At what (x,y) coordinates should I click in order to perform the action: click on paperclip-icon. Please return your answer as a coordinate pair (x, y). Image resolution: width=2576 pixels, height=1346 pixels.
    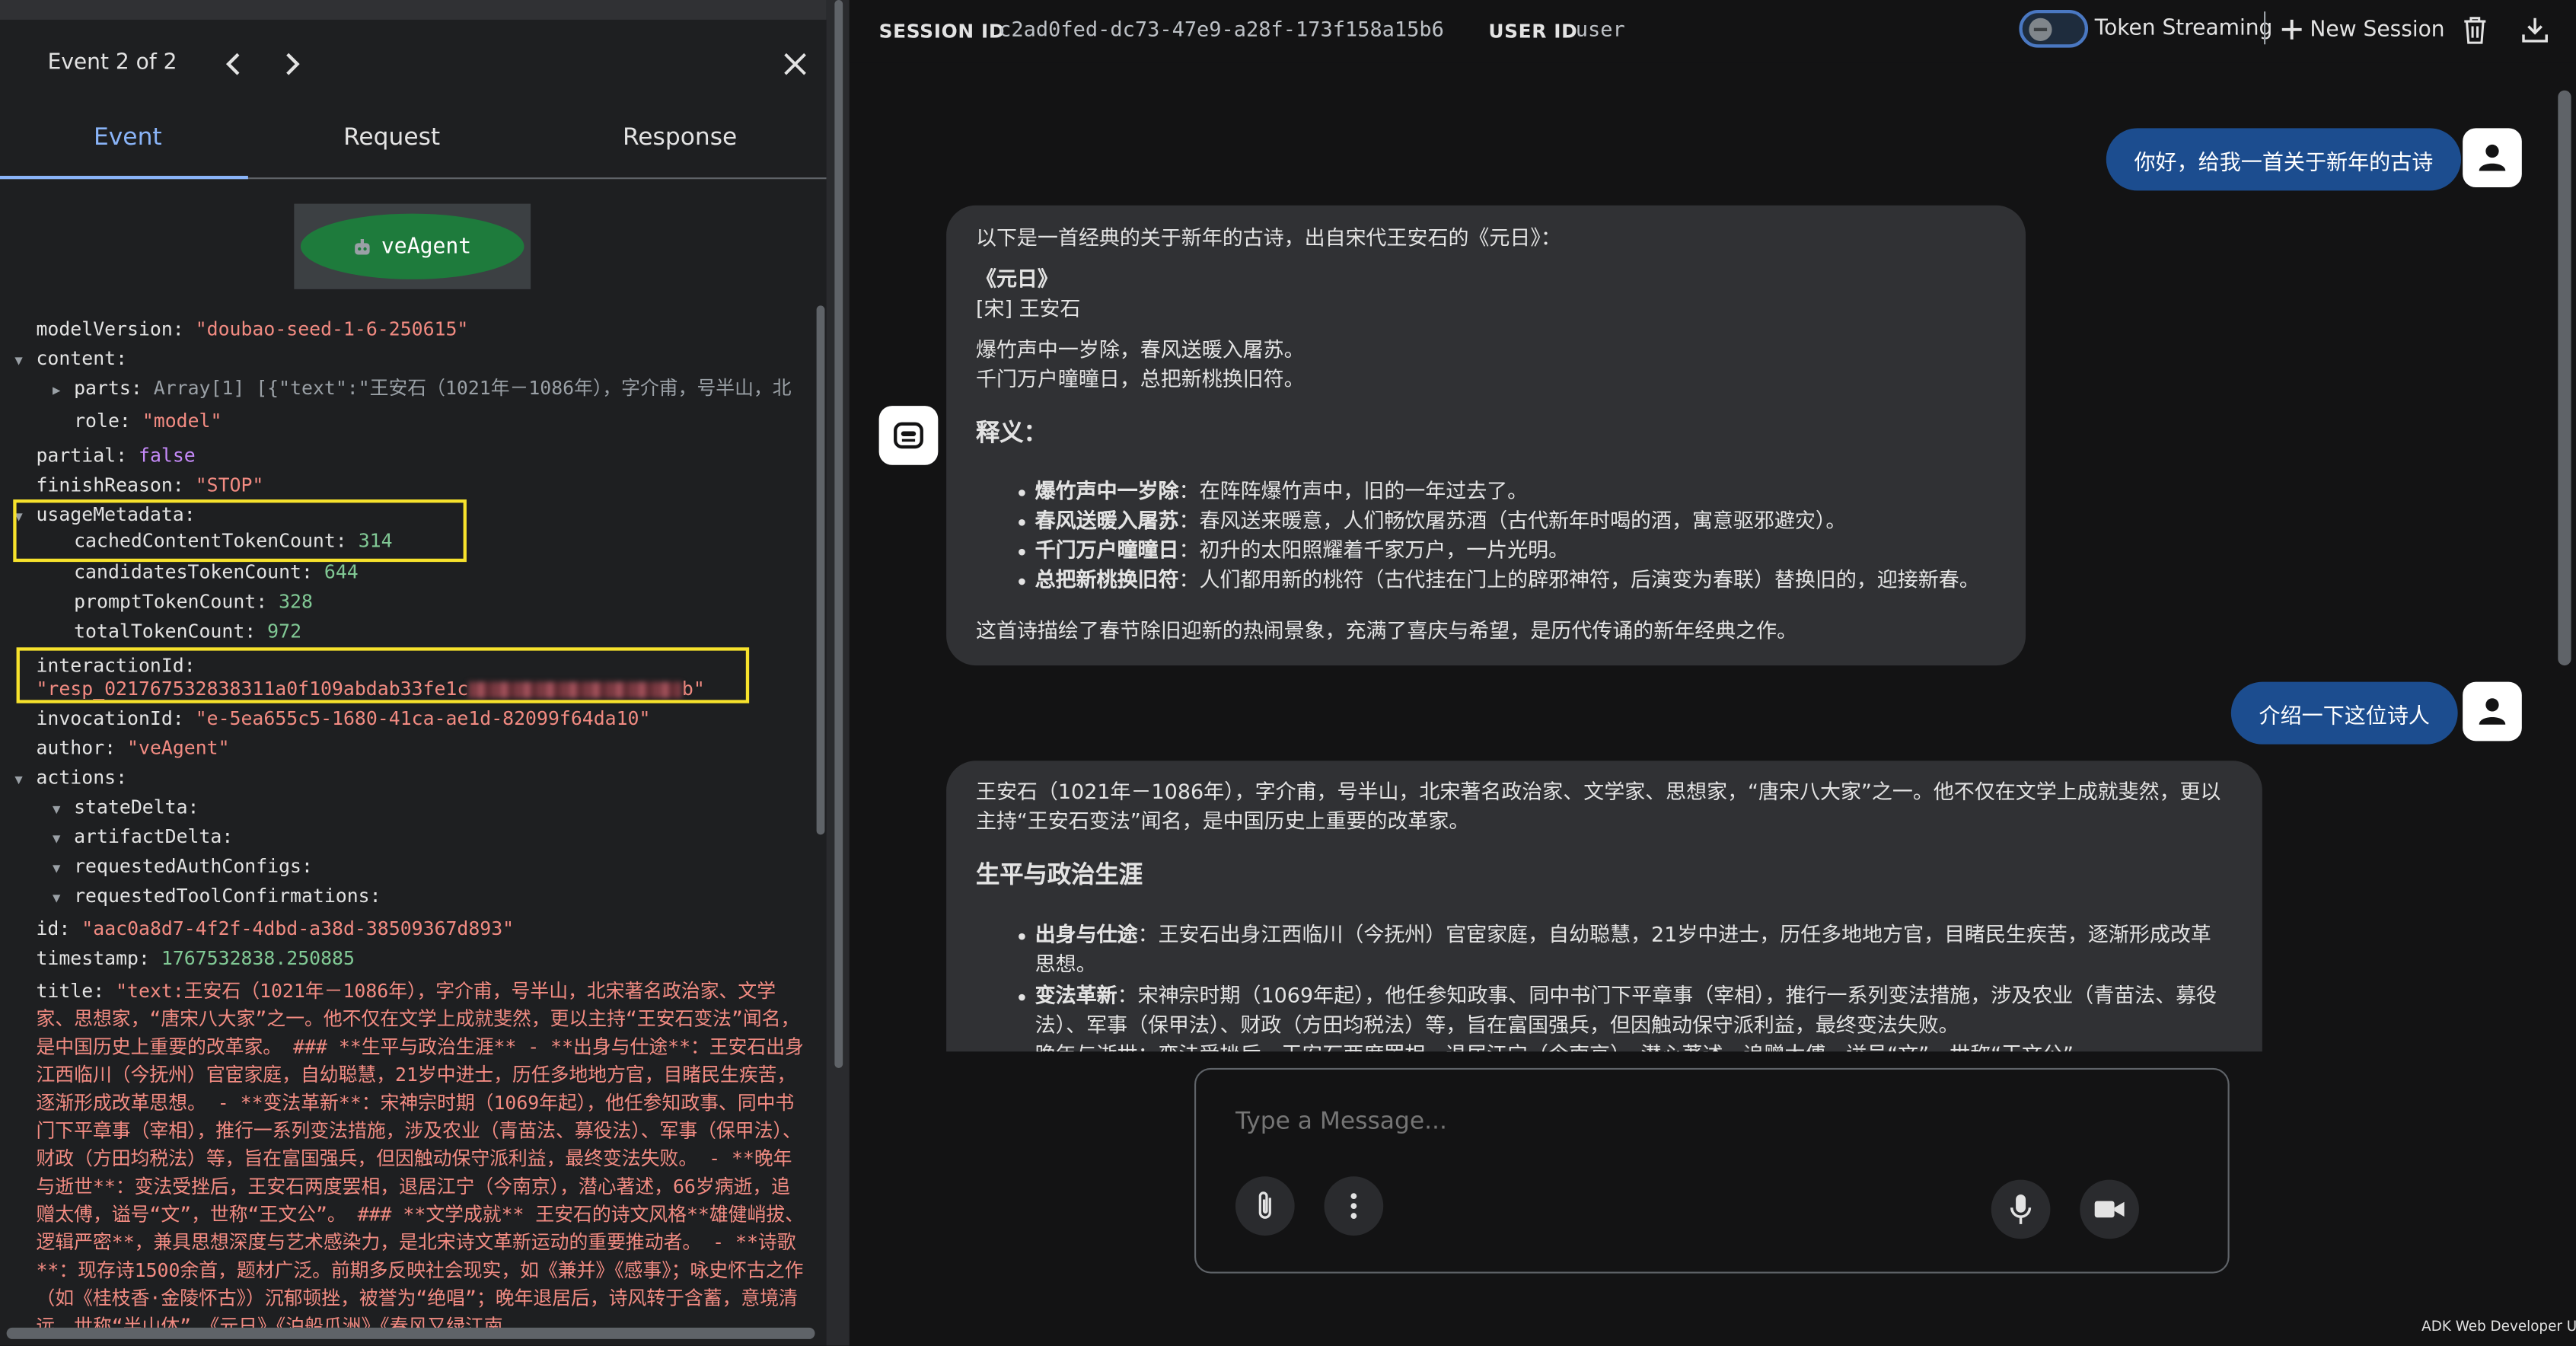
    Looking at the image, I should click on (1265, 1205).